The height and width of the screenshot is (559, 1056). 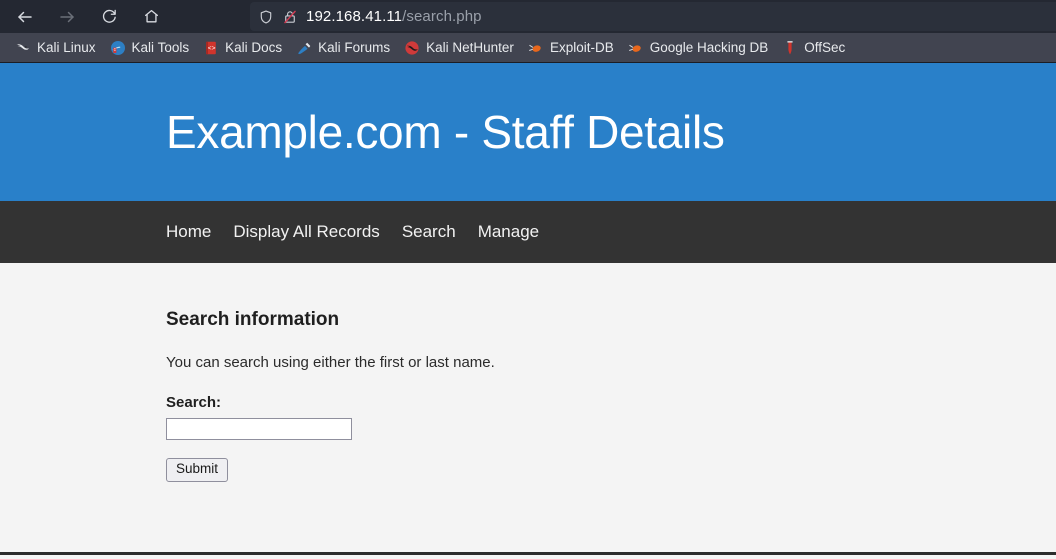 I want to click on bookmark-label: Kali NetHunter, so click(x=470, y=47).